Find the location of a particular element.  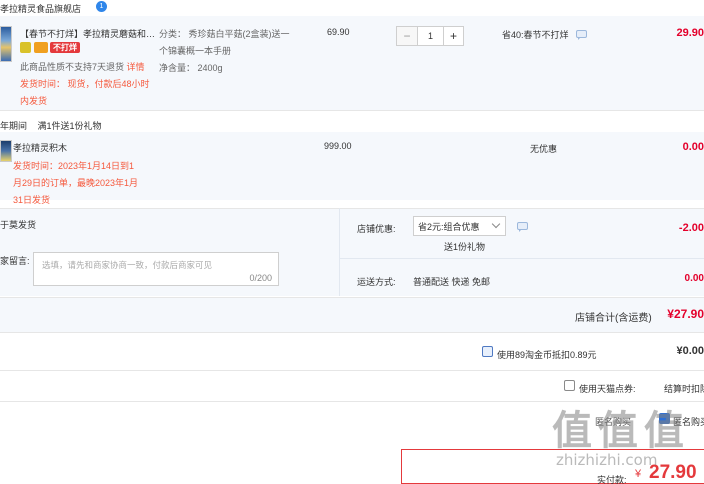

delivery-amount: 0.00 is located at coordinates (694, 278).